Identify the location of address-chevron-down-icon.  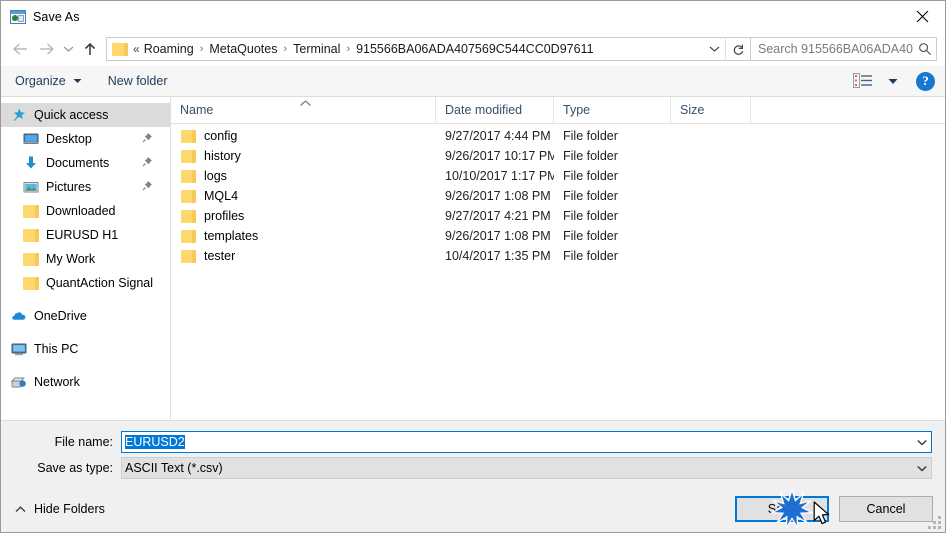
(714, 49).